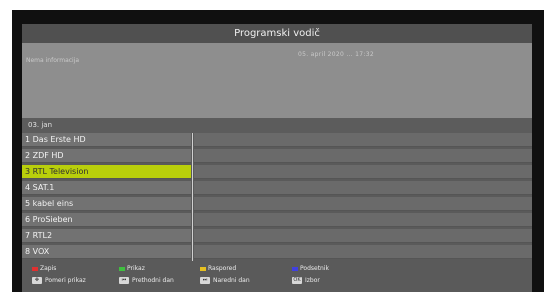 This screenshot has width=550, height=305. I want to click on ok-key-icon: OK, so click(297, 280).